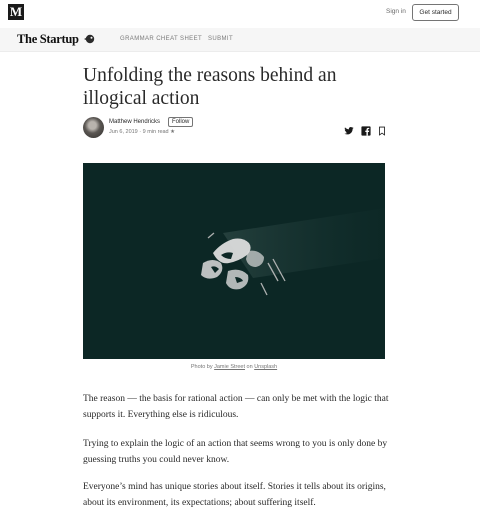 This screenshot has width=480, height=518. What do you see at coordinates (293, 252) in the screenshot?
I see `hero-photo-hands-illustration` at bounding box center [293, 252].